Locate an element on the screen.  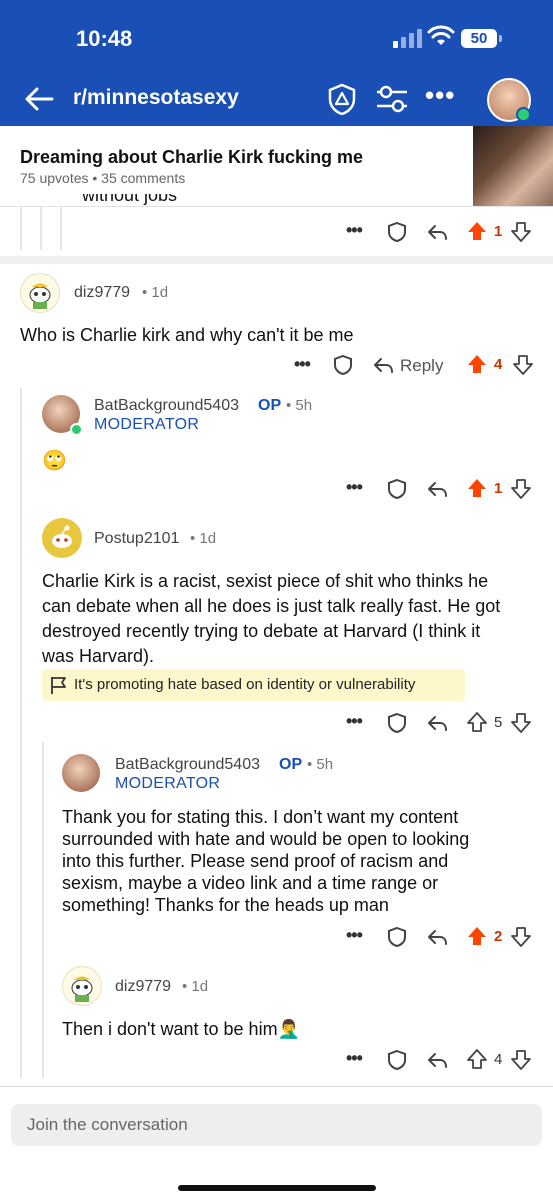
more-options-icon: ••• is located at coordinates (440, 95).